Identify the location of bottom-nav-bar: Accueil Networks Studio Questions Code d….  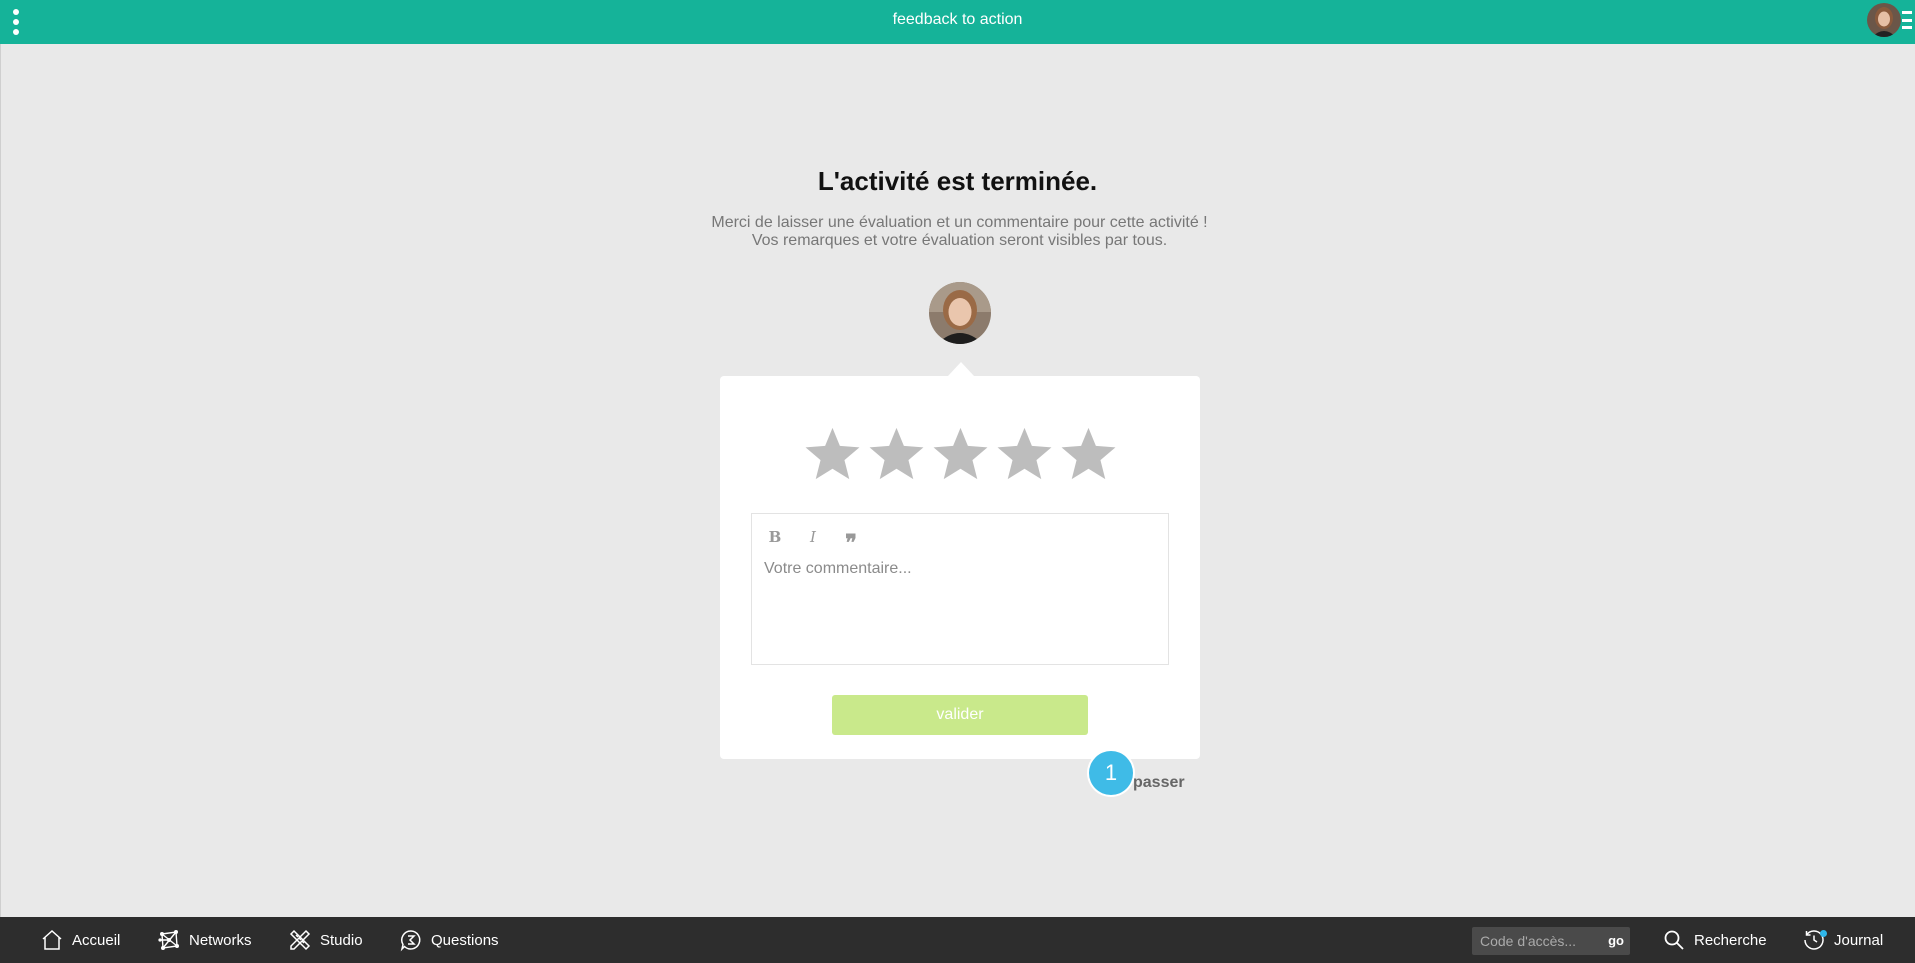
(957, 940).